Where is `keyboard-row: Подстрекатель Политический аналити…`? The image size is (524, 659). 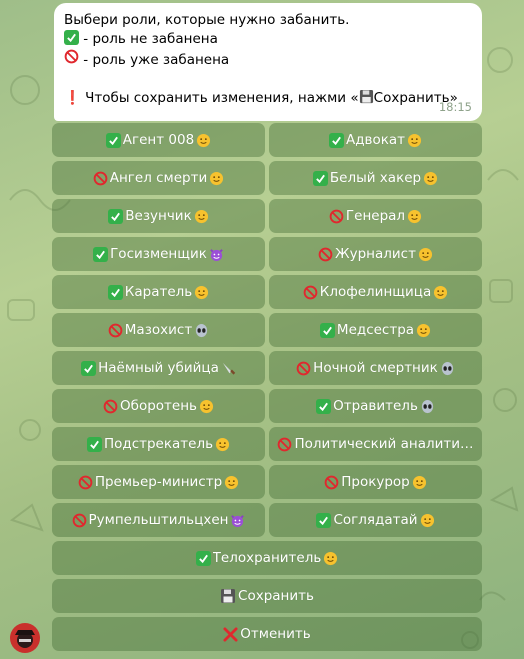 keyboard-row: Подстрекатель Политический аналити… is located at coordinates (267, 444).